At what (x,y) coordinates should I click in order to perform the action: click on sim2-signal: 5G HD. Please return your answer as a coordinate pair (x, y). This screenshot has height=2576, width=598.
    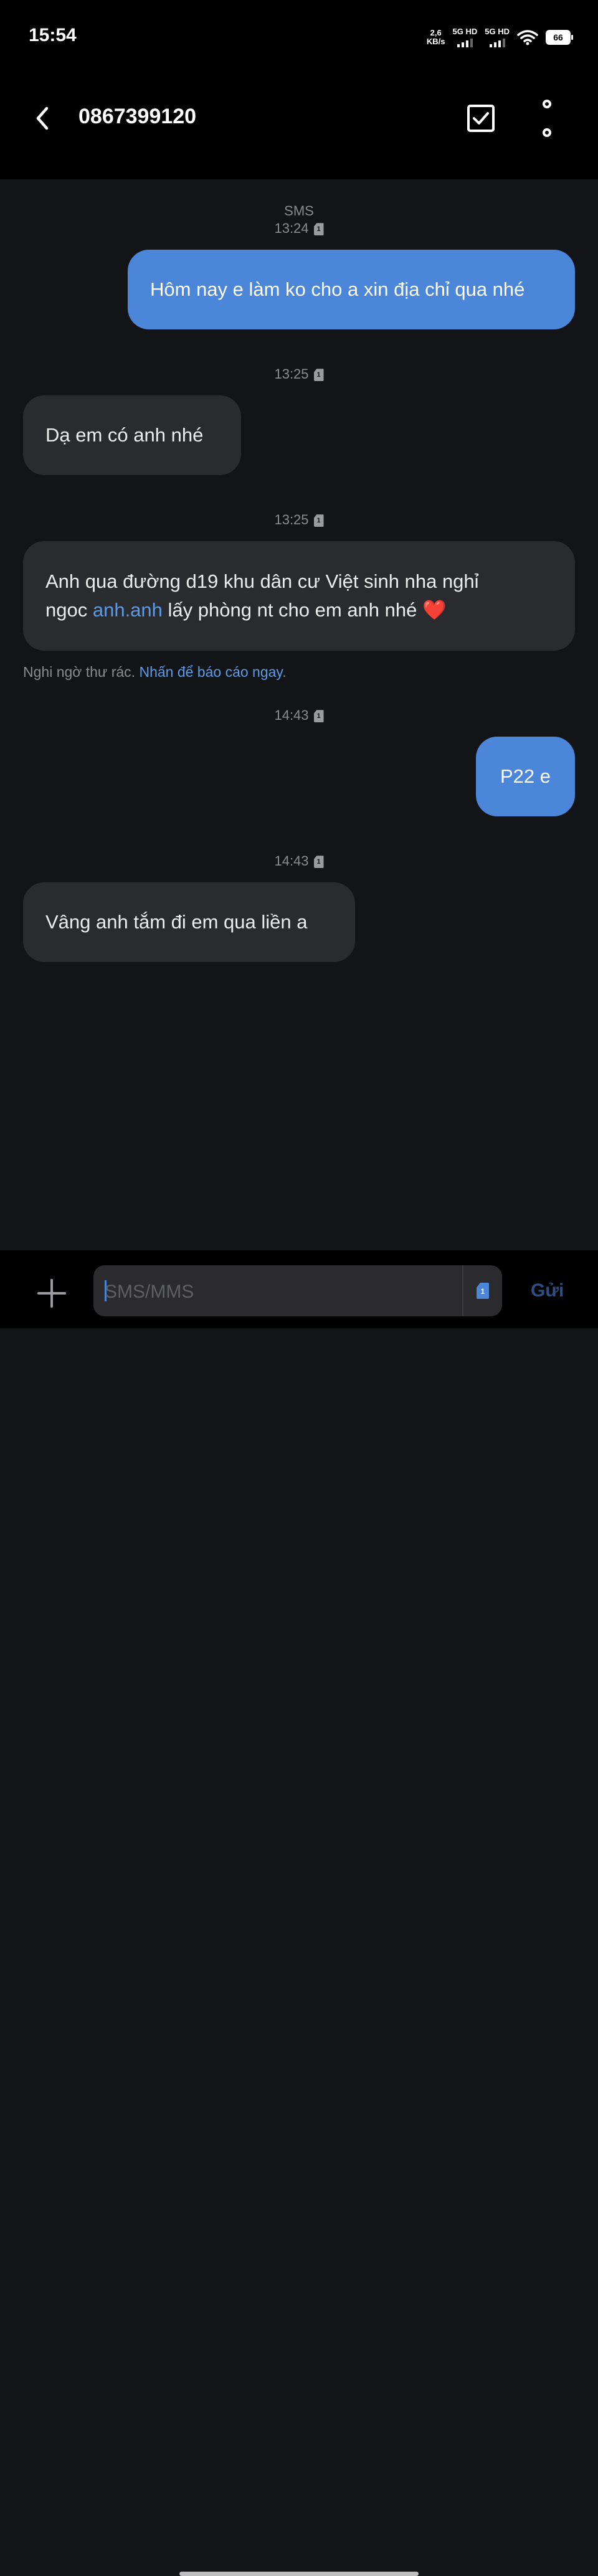
    Looking at the image, I should click on (497, 37).